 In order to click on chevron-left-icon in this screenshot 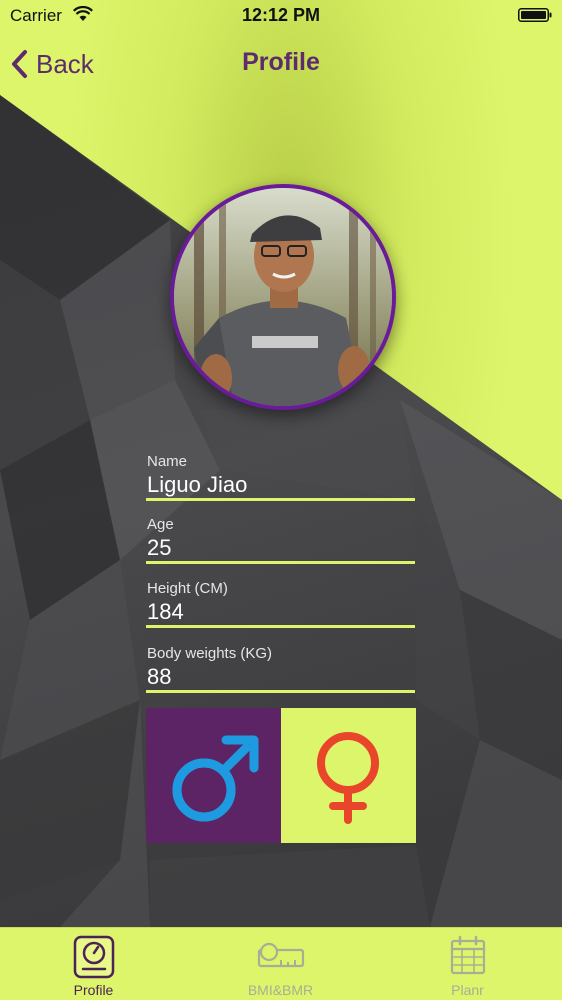, I will do `click(19, 64)`.